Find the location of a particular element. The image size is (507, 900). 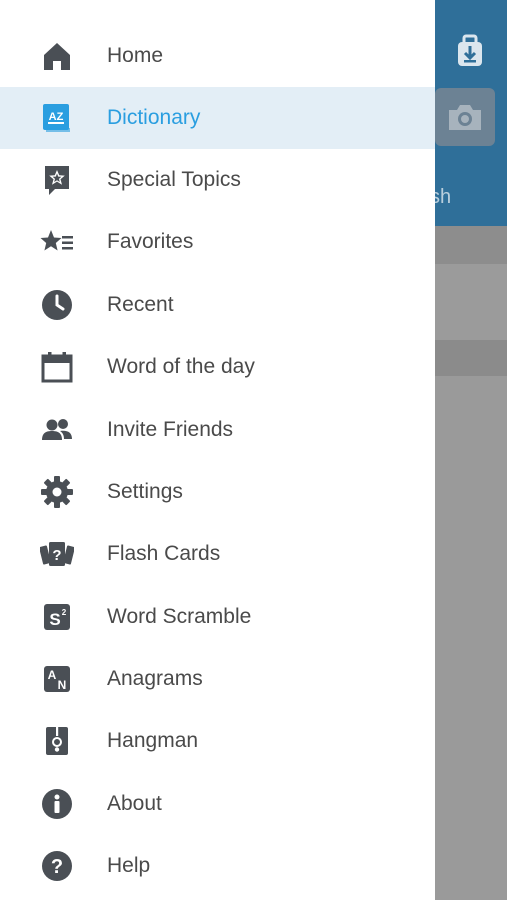

menu-item-recent: Recent is located at coordinates (217, 305).